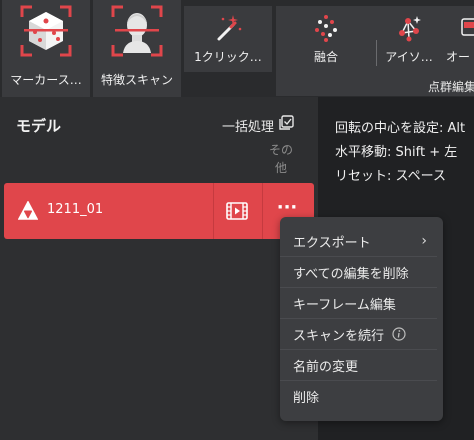 The width and height of the screenshot is (474, 440). What do you see at coordinates (28, 212) in the screenshot?
I see `mesh-icon` at bounding box center [28, 212].